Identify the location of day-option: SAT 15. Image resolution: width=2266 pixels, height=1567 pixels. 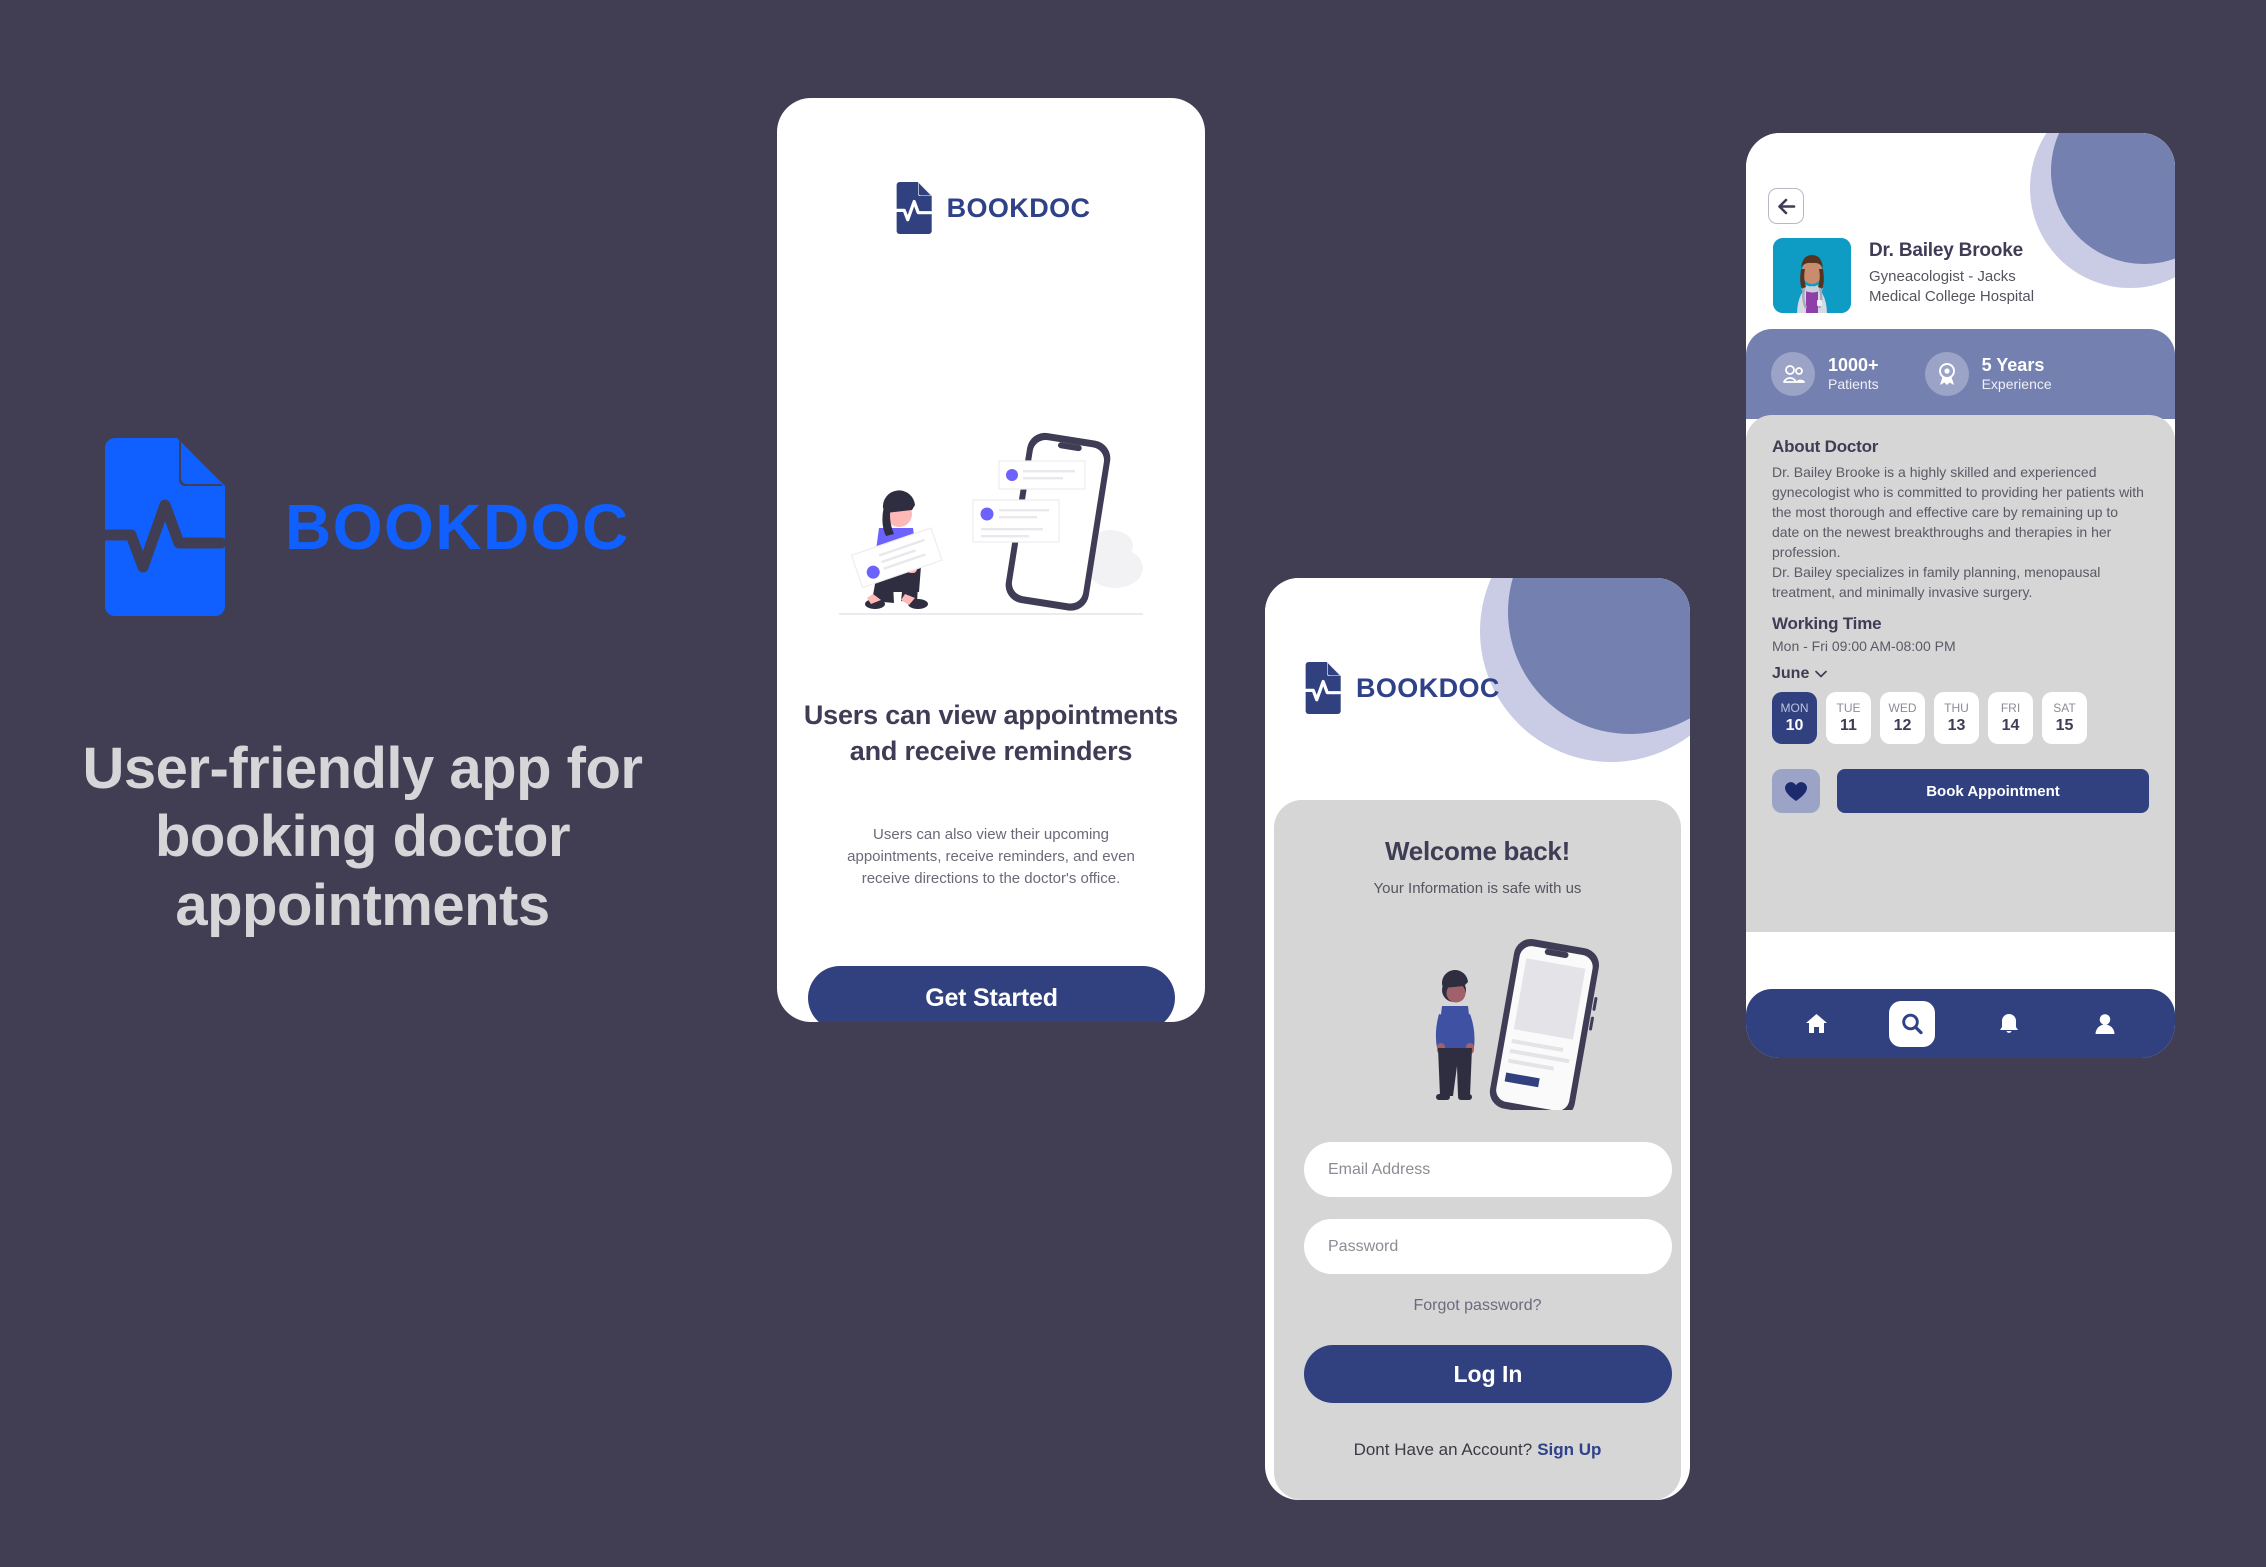
(2064, 718).